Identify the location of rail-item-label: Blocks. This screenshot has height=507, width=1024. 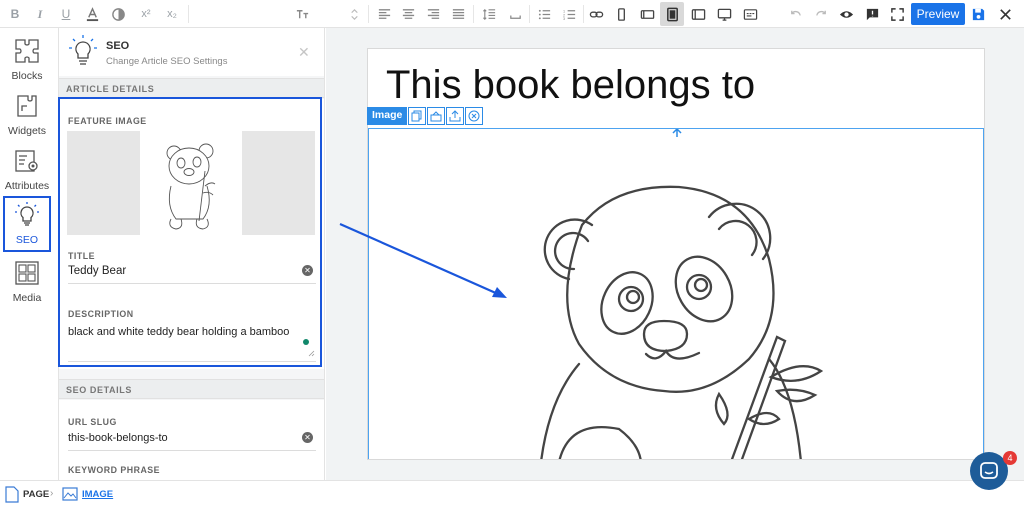
(27, 76).